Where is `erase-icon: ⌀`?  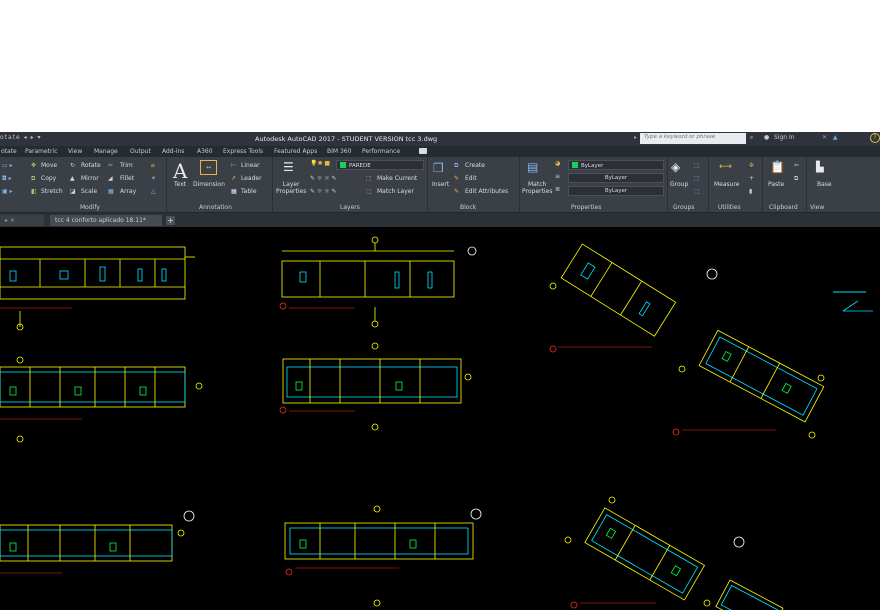 erase-icon: ⌀ is located at coordinates (153, 165).